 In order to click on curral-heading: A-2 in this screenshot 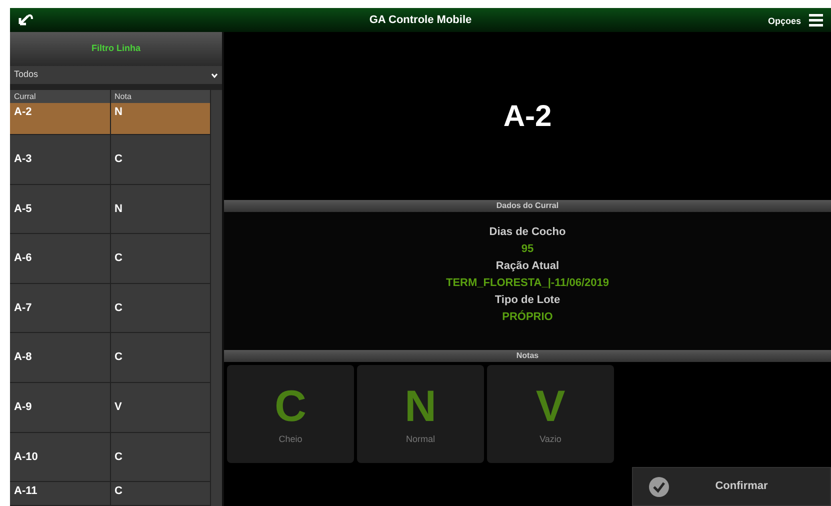, I will do `click(527, 116)`.